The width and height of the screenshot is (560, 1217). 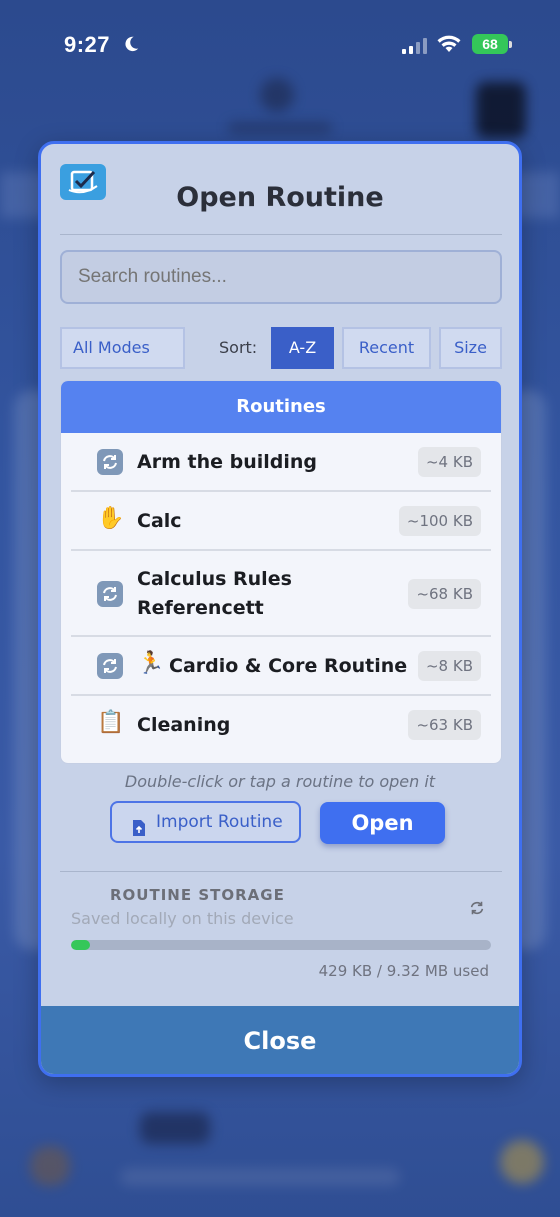 What do you see at coordinates (386, 348) in the screenshot?
I see `sort-recent-button: Recent` at bounding box center [386, 348].